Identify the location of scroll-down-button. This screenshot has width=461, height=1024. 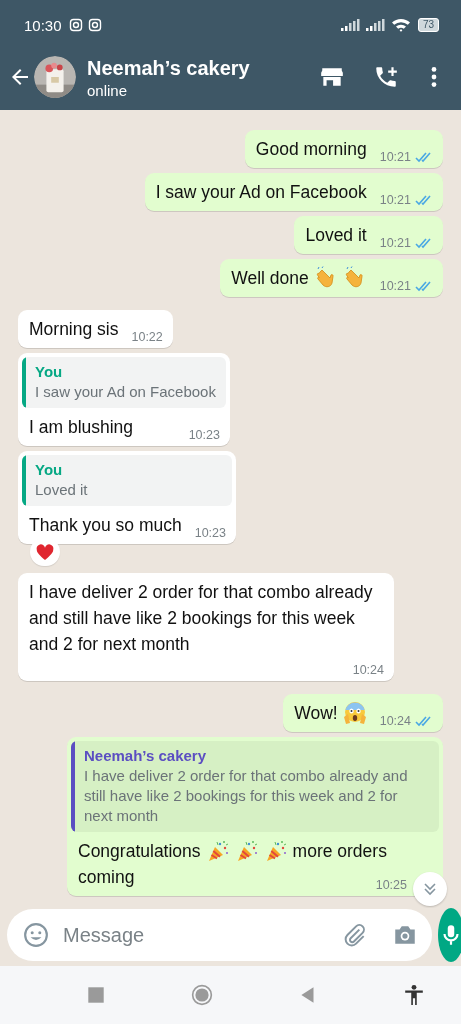
(430, 889).